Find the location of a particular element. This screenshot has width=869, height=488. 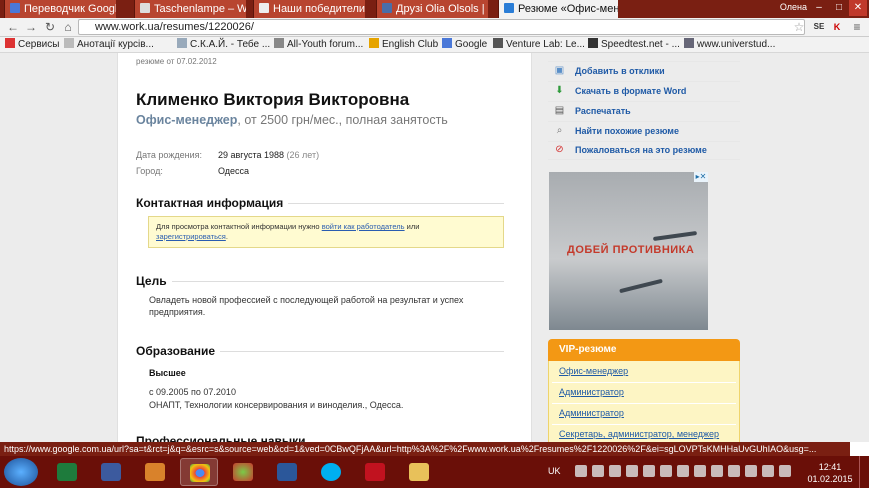

home-icon: ⌂ is located at coordinates (68, 27).